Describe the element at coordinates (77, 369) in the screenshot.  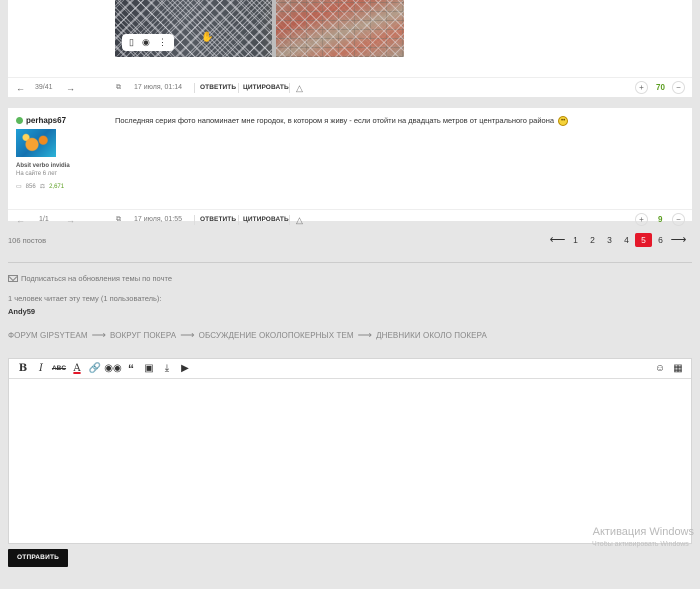
I see `text-color-icon: A` at that location.